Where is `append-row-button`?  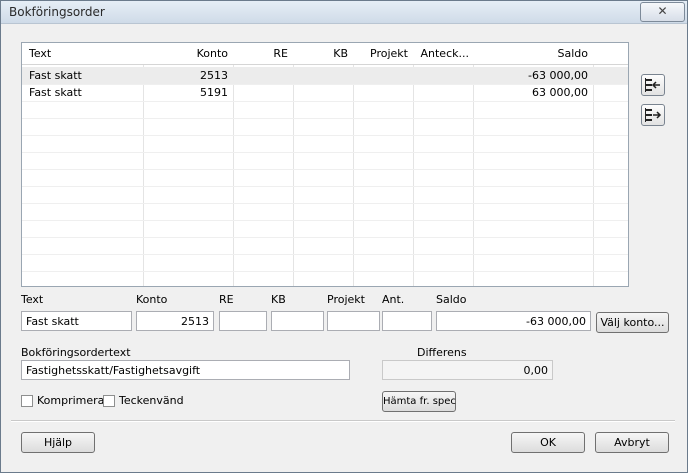
append-row-button is located at coordinates (653, 115).